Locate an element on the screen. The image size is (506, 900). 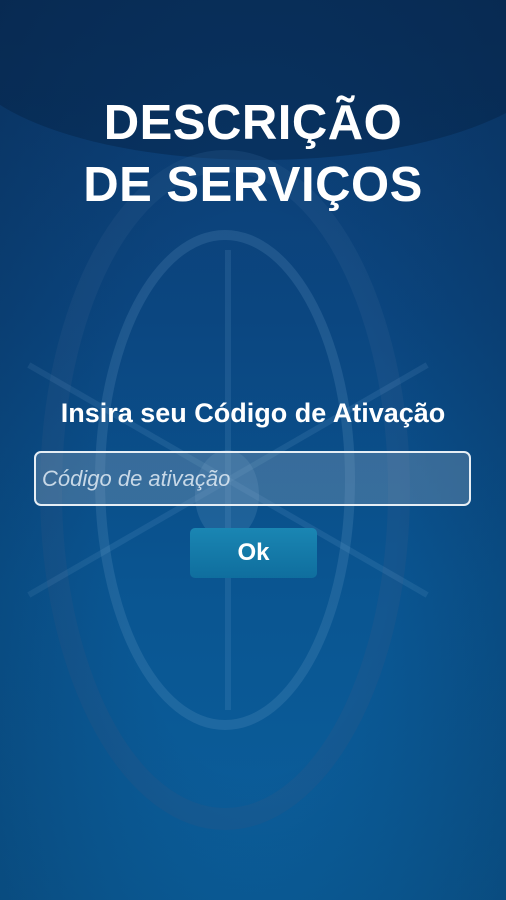
ok-button: Ok is located at coordinates (253, 553).